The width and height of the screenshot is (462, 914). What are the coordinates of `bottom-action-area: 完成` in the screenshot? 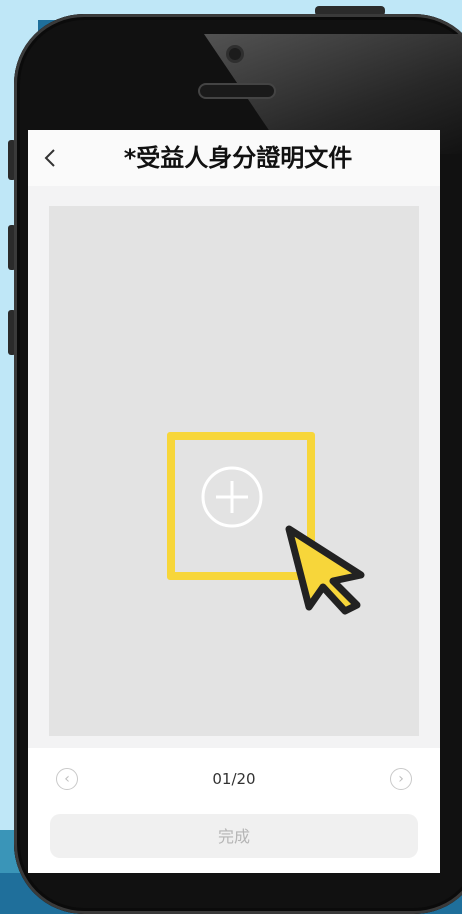 It's located at (234, 842).